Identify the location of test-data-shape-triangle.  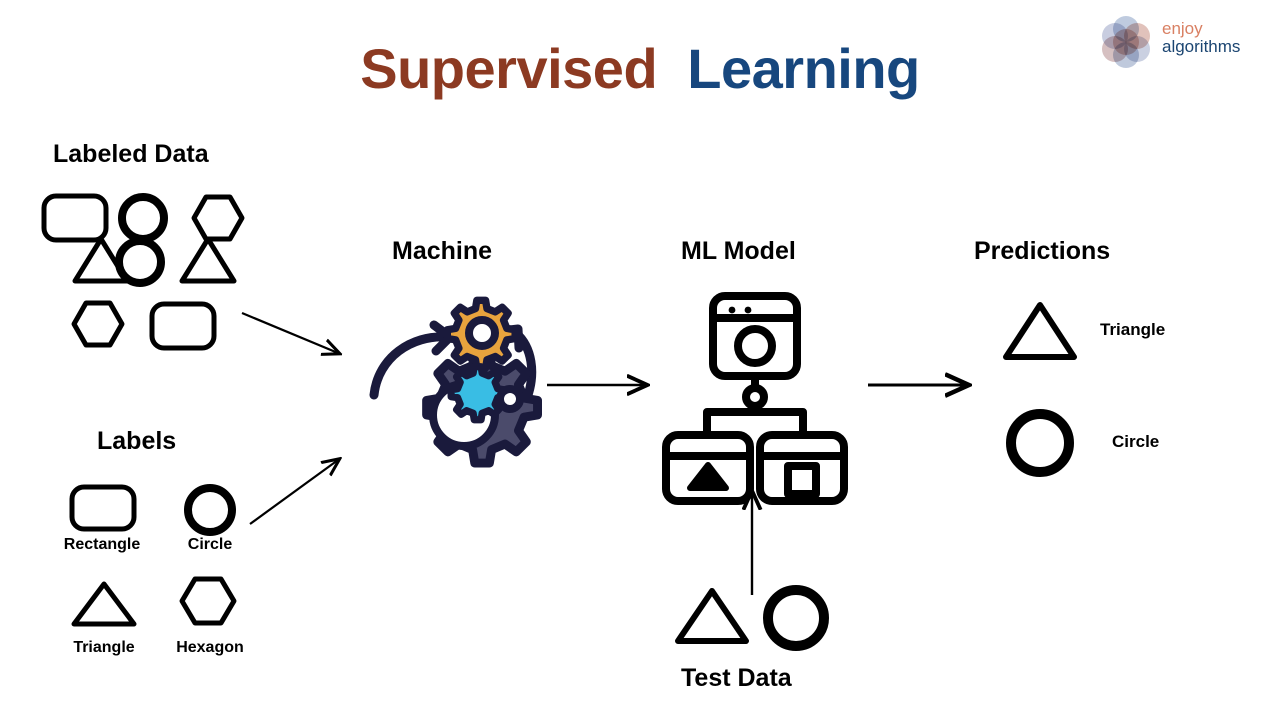
(712, 616).